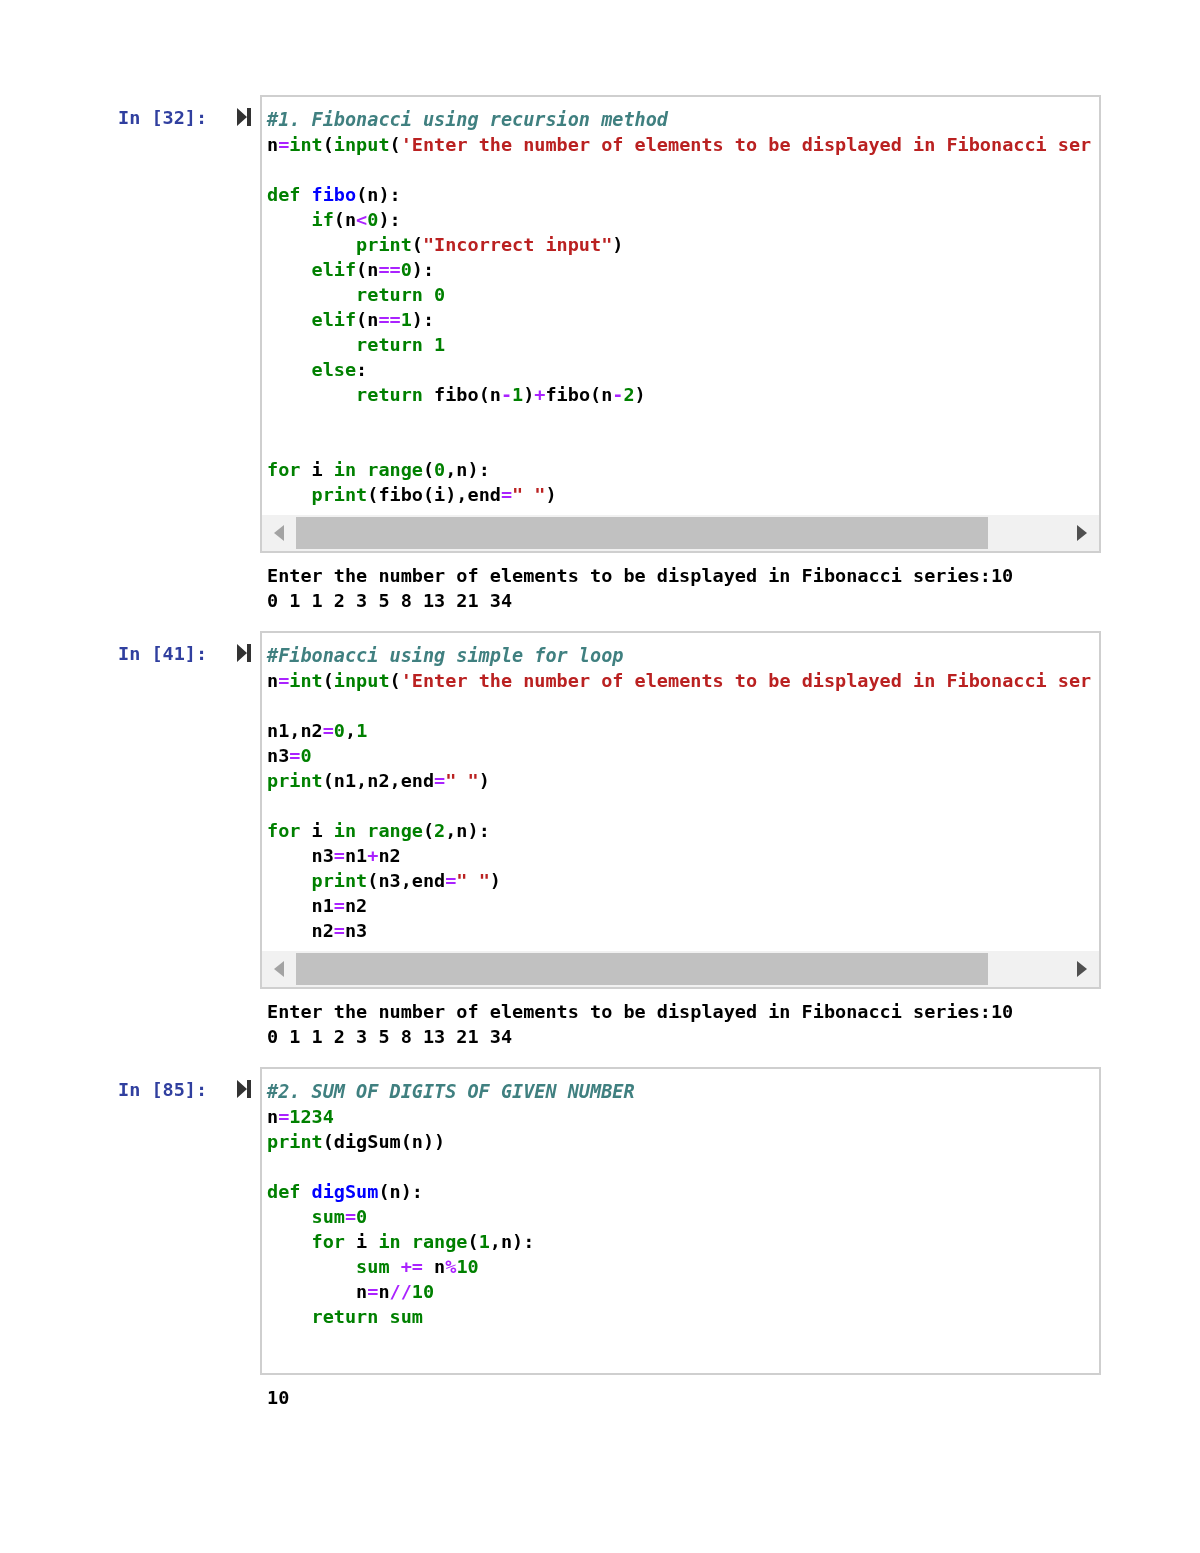 Image resolution: width=1200 pixels, height=1553 pixels. I want to click on code-line: print(fibo(i),end=" "), so click(434, 495).